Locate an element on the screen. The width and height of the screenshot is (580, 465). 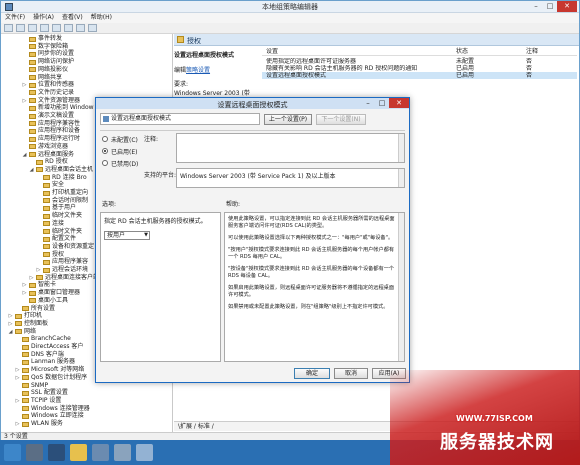
up-icon is located at coordinates (32, 28).